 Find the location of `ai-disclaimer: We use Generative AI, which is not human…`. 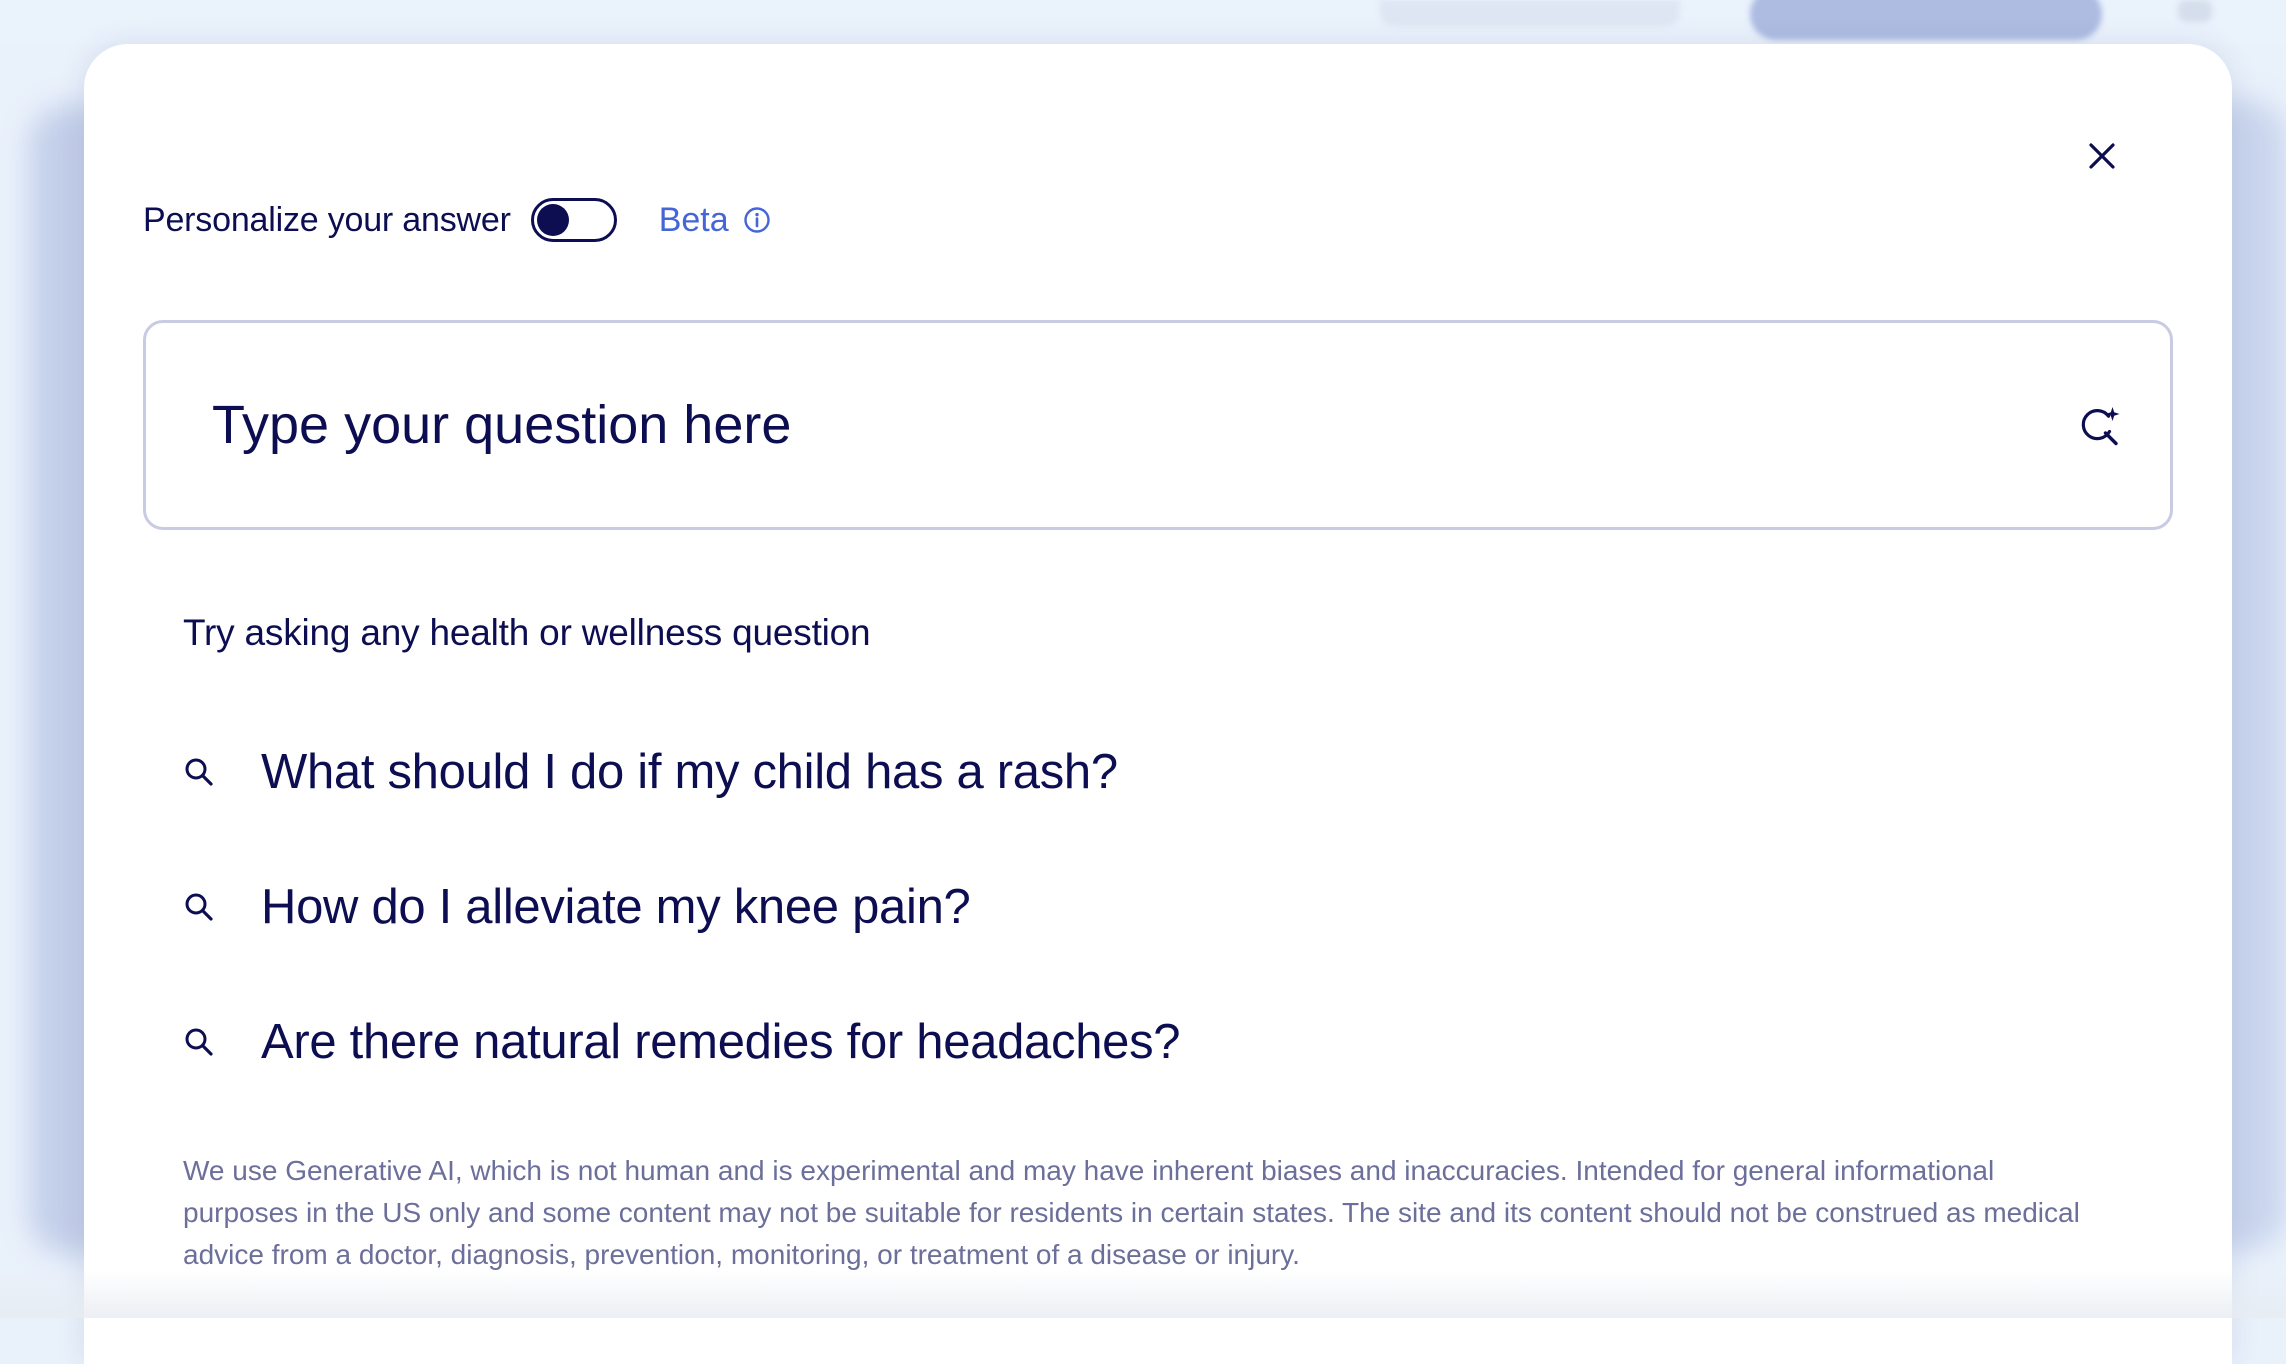

ai-disclaimer: We use Generative AI, which is not human… is located at coordinates (1131, 1212).